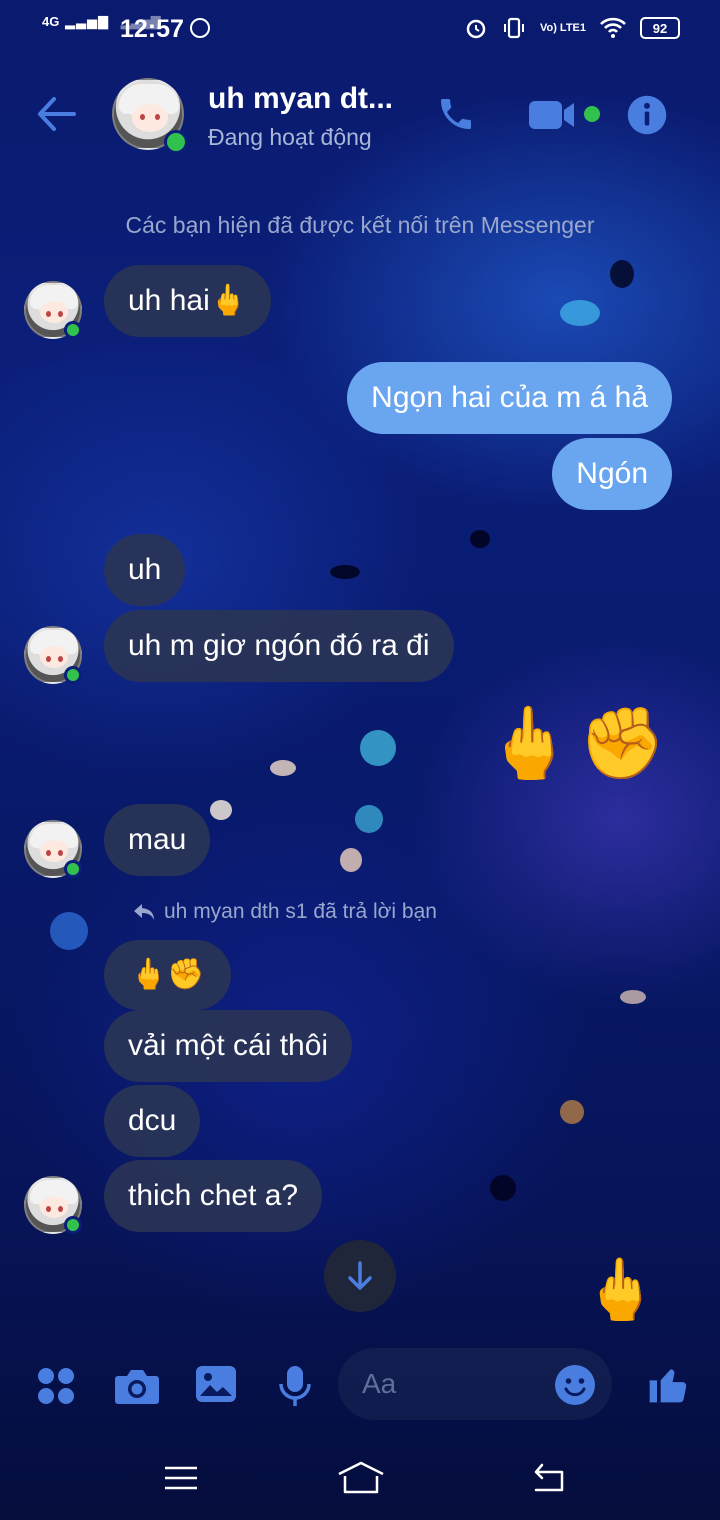 The width and height of the screenshot is (720, 1520). Describe the element at coordinates (144, 912) in the screenshot. I see `reply-arrow-icon` at that location.